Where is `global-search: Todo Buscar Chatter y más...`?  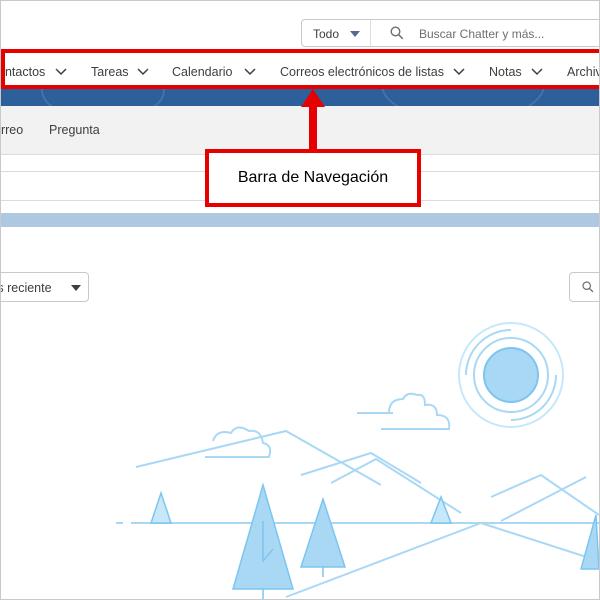 global-search: Todo Buscar Chatter y más... is located at coordinates (450, 33).